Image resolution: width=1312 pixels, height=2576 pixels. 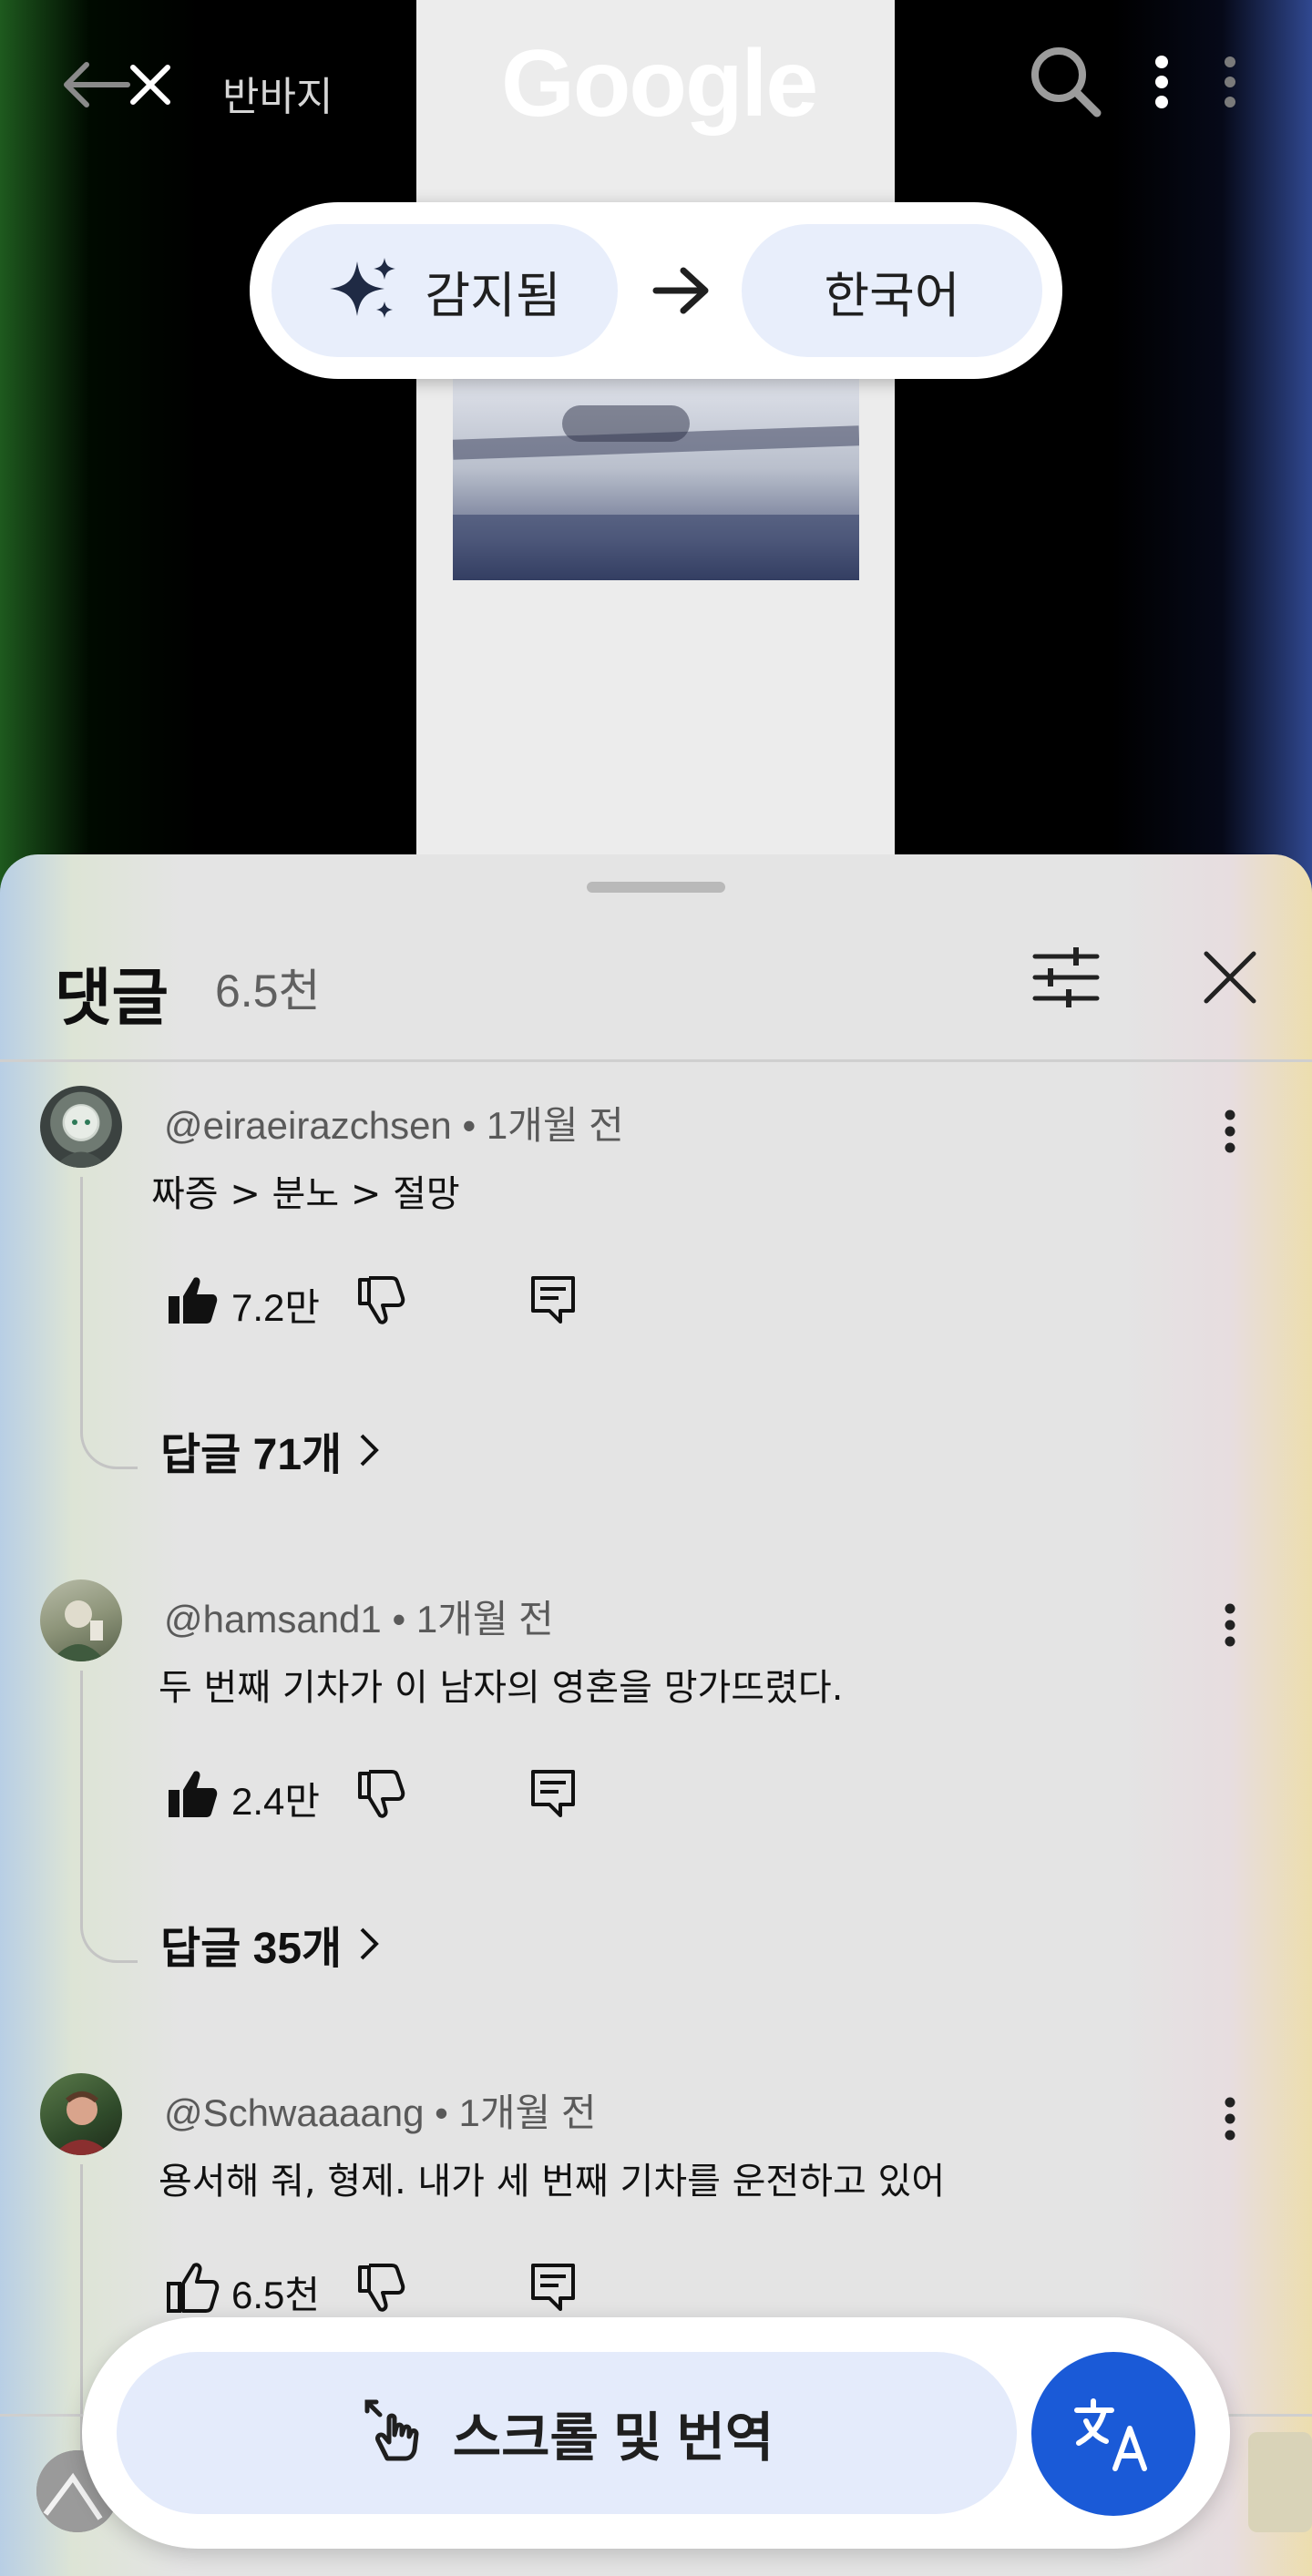 I want to click on comment-text: 짜증 > 분노 > 절망, so click(x=305, y=1194).